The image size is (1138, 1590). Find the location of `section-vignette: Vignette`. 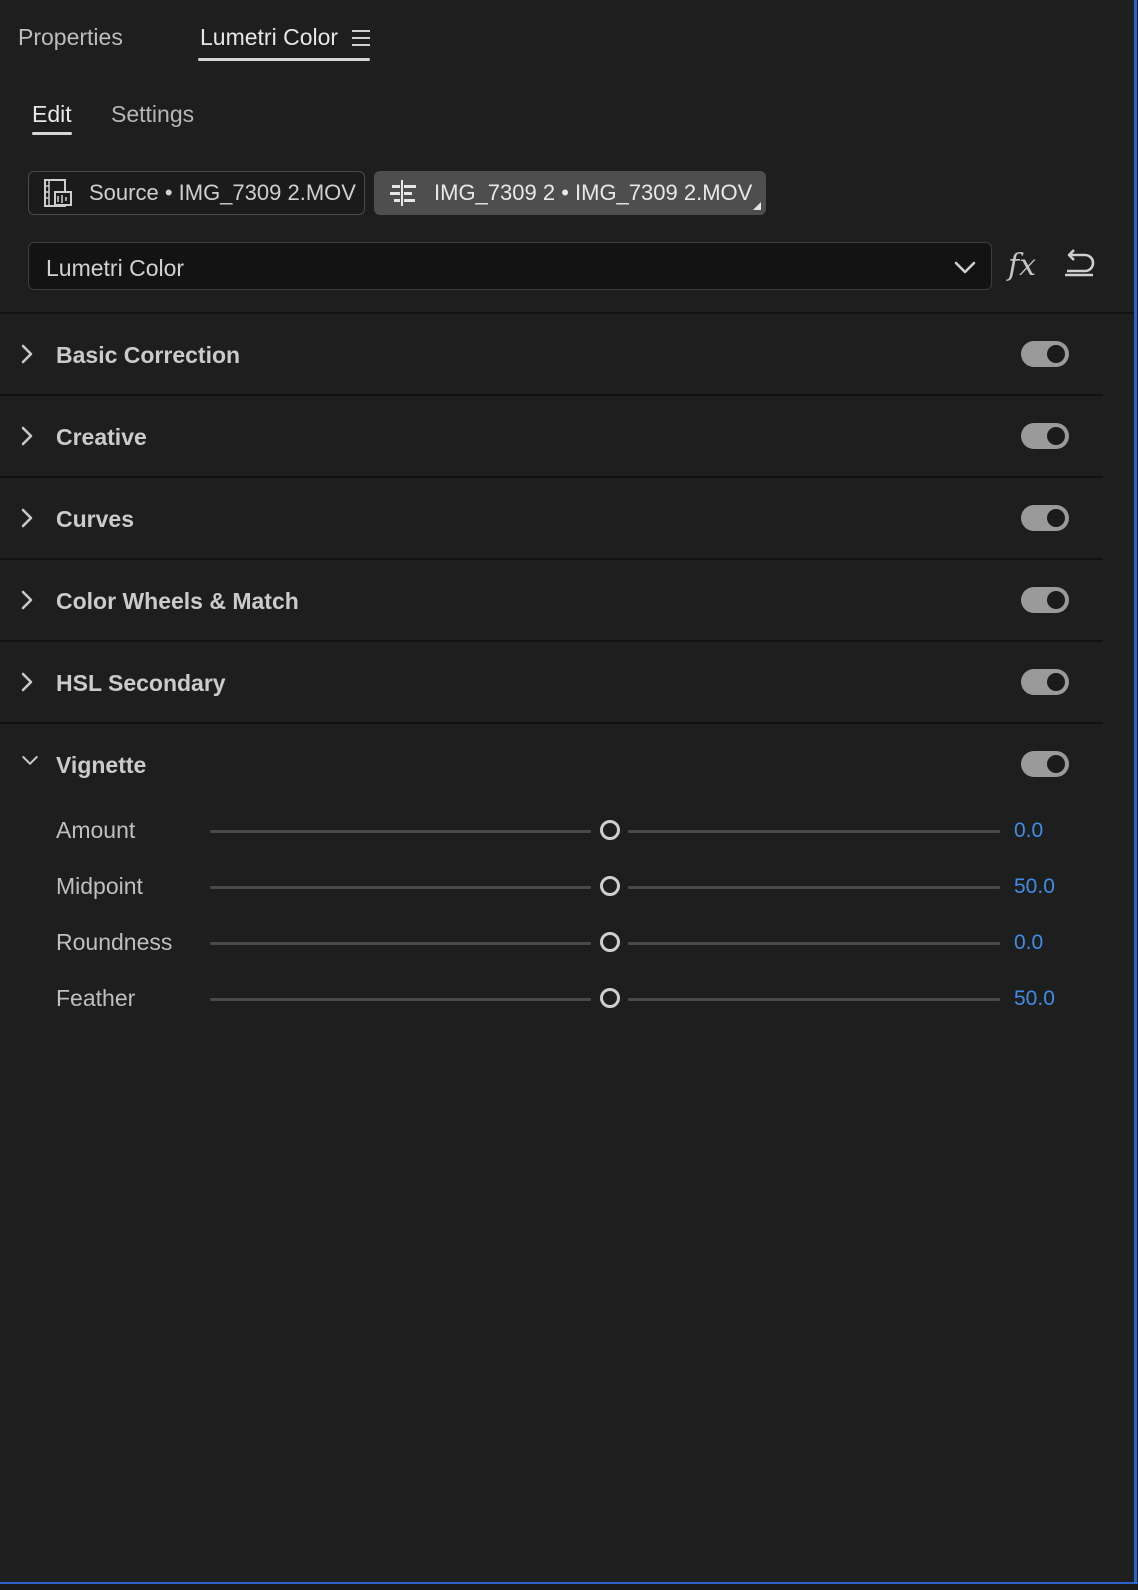

section-vignette: Vignette is located at coordinates (551, 754).